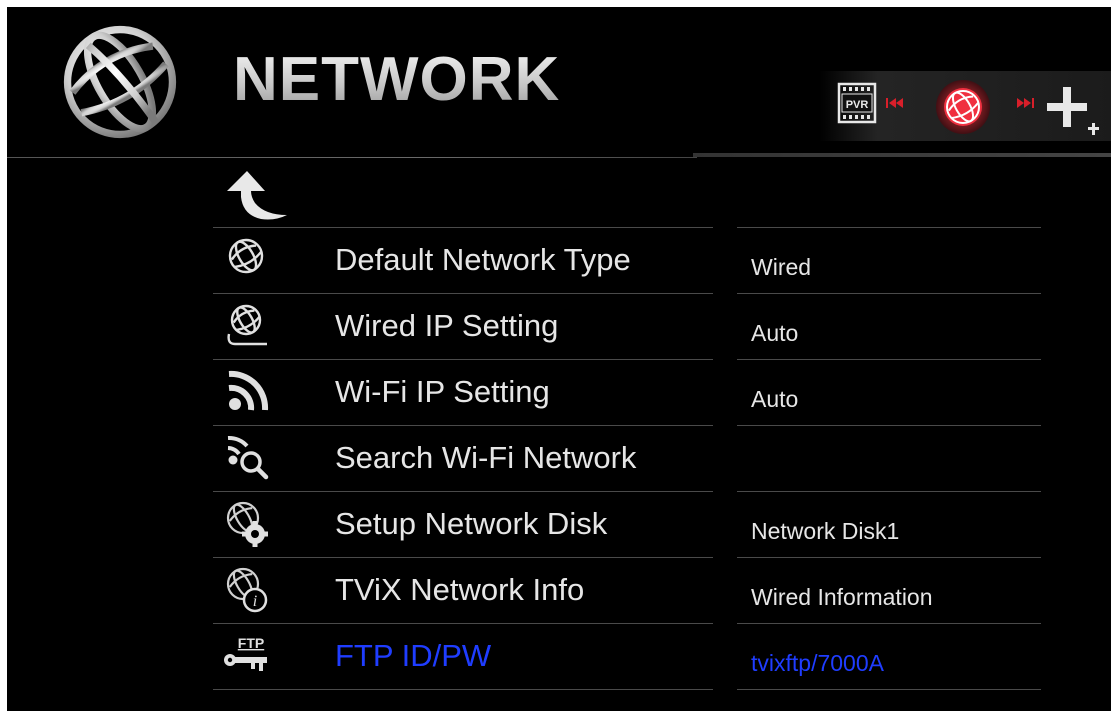  I want to click on menu-item-label: TViX Network Info, so click(460, 589).